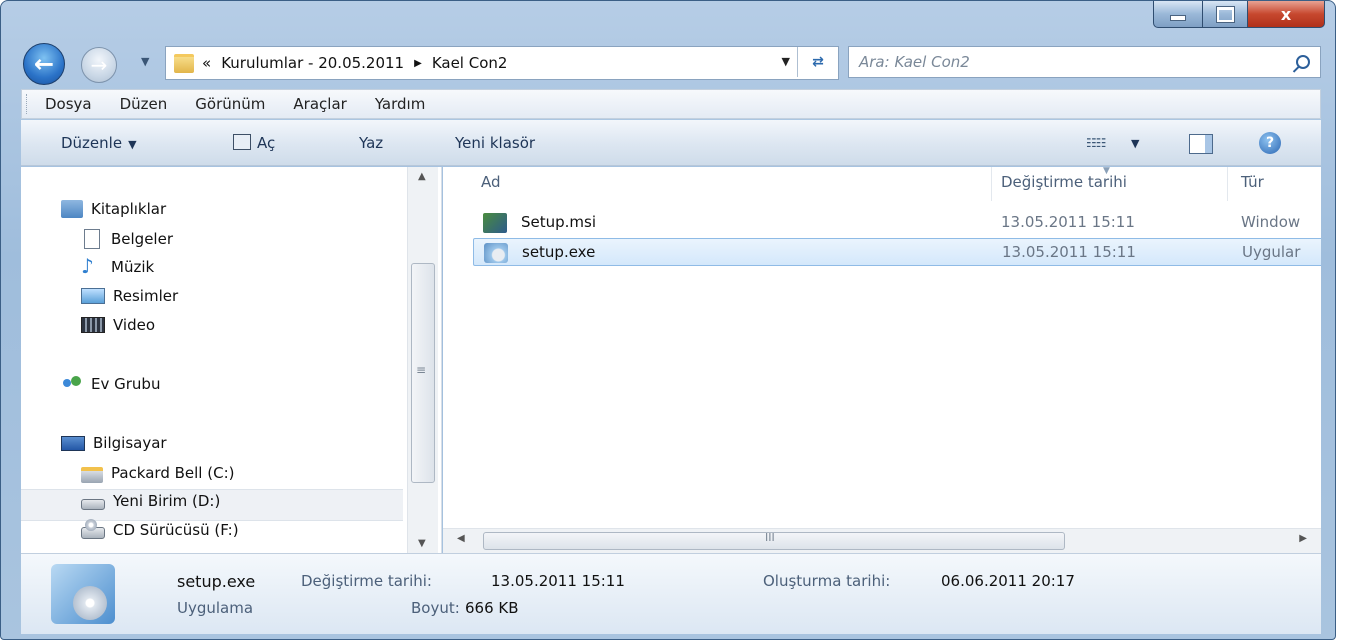 This screenshot has height=643, width=1345. Describe the element at coordinates (491, 182) in the screenshot. I see `column-header-name: Ad` at that location.